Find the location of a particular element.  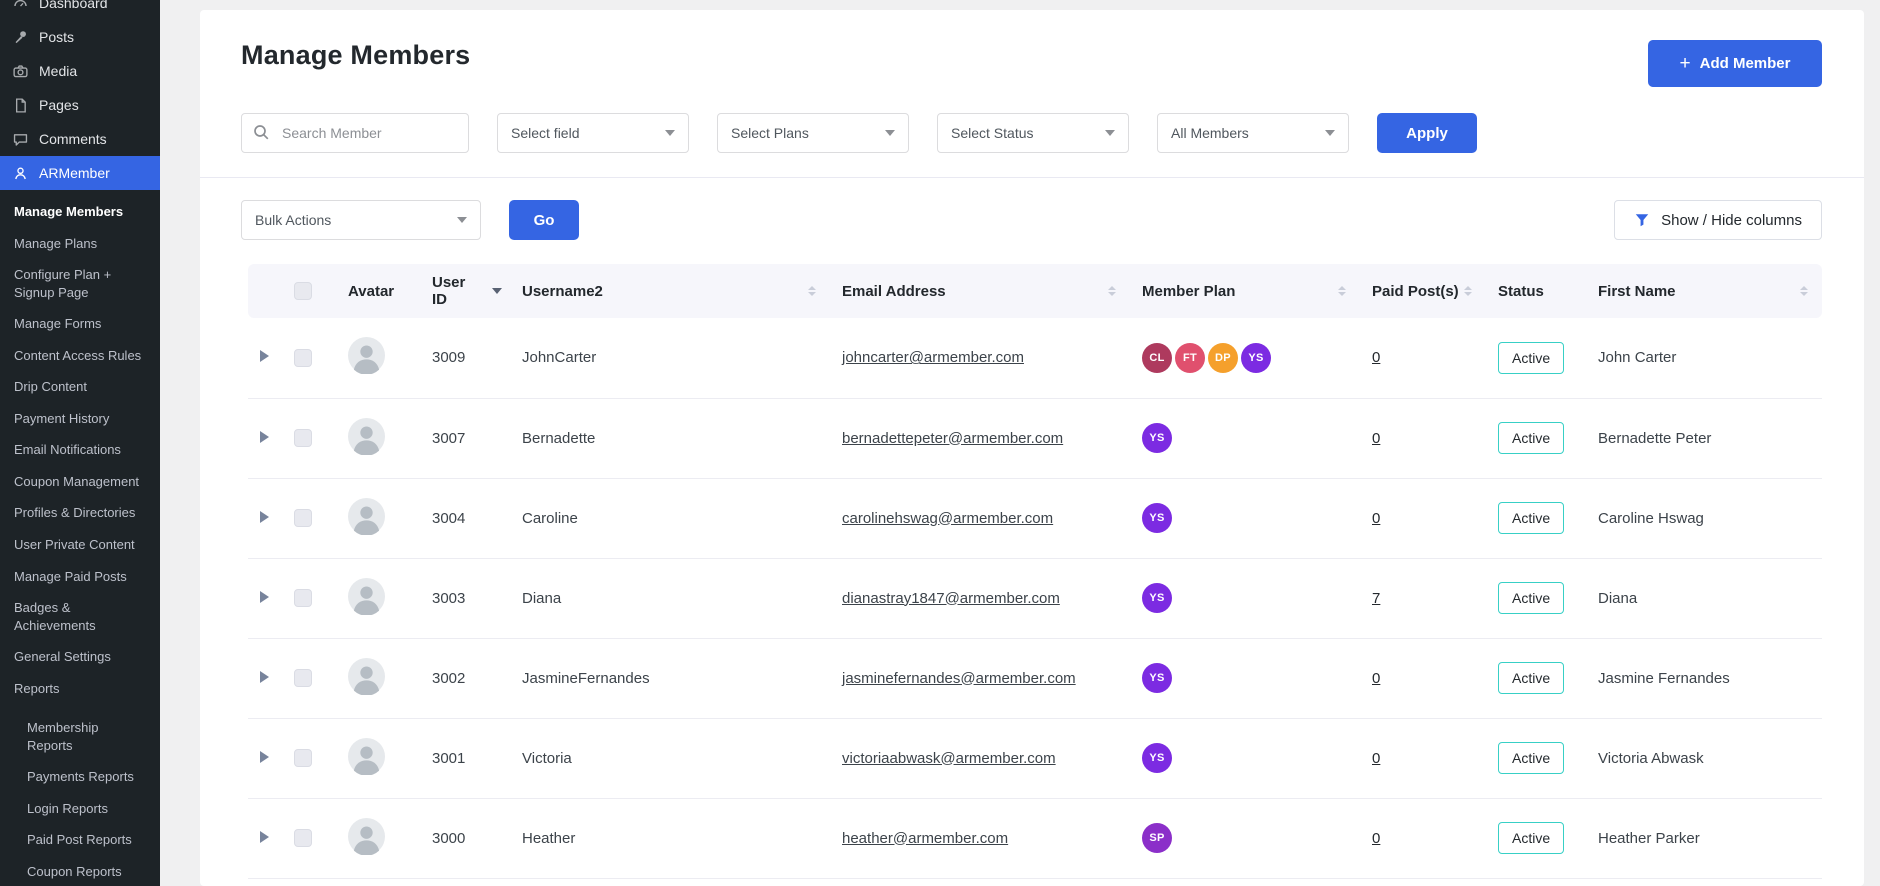

apply-button: Apply is located at coordinates (1427, 133).